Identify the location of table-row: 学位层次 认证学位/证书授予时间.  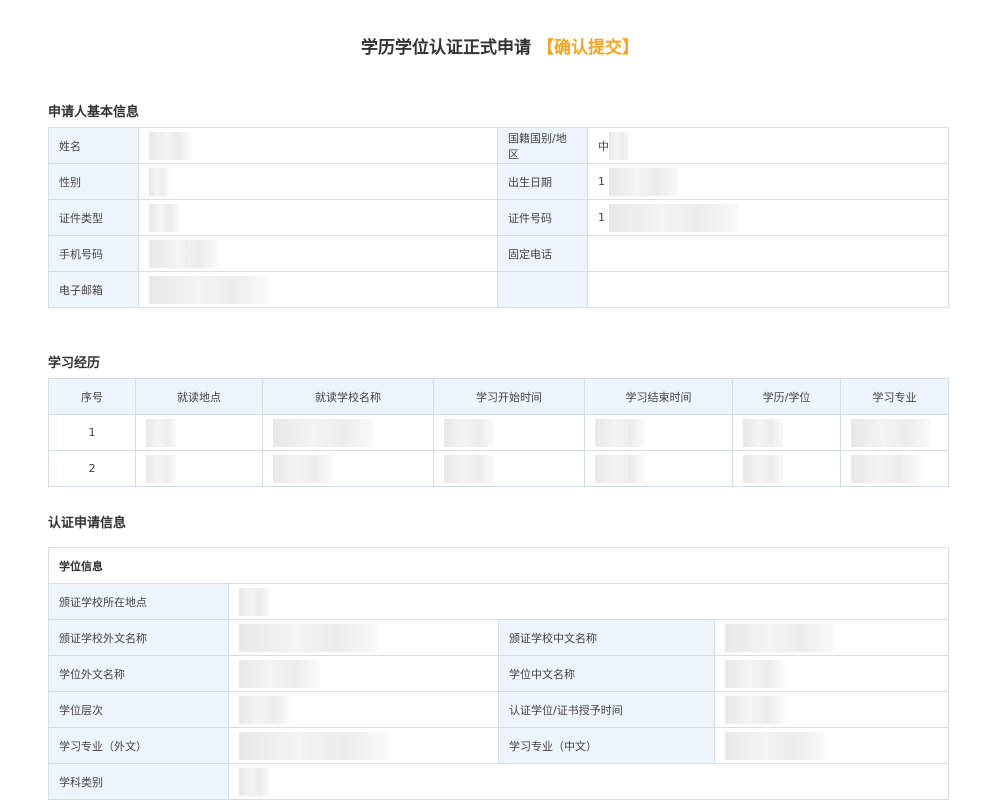
(498, 709).